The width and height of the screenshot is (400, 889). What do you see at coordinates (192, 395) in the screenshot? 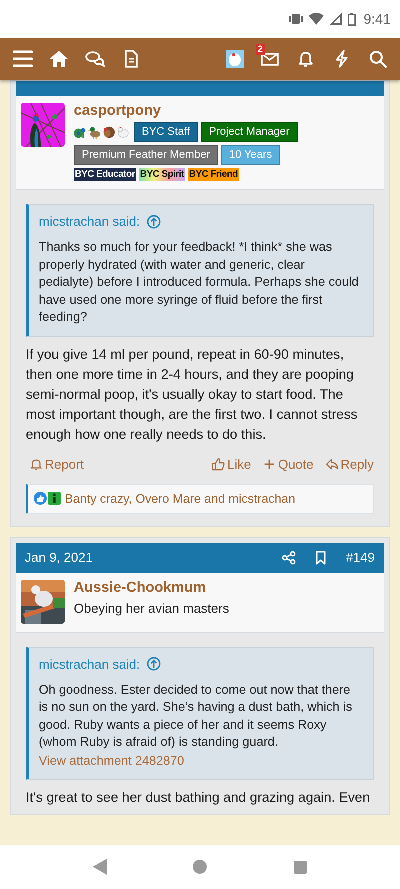
I see `post-text: If you give 14 ml per pound, repeat in 60-90 minutes, then one more time in 2-4 hours, and they are pooping semi-normal poop, it's usually okay to start food. The most important though, are the first two. I cannot stress enough how one really needs to do this.` at bounding box center [192, 395].